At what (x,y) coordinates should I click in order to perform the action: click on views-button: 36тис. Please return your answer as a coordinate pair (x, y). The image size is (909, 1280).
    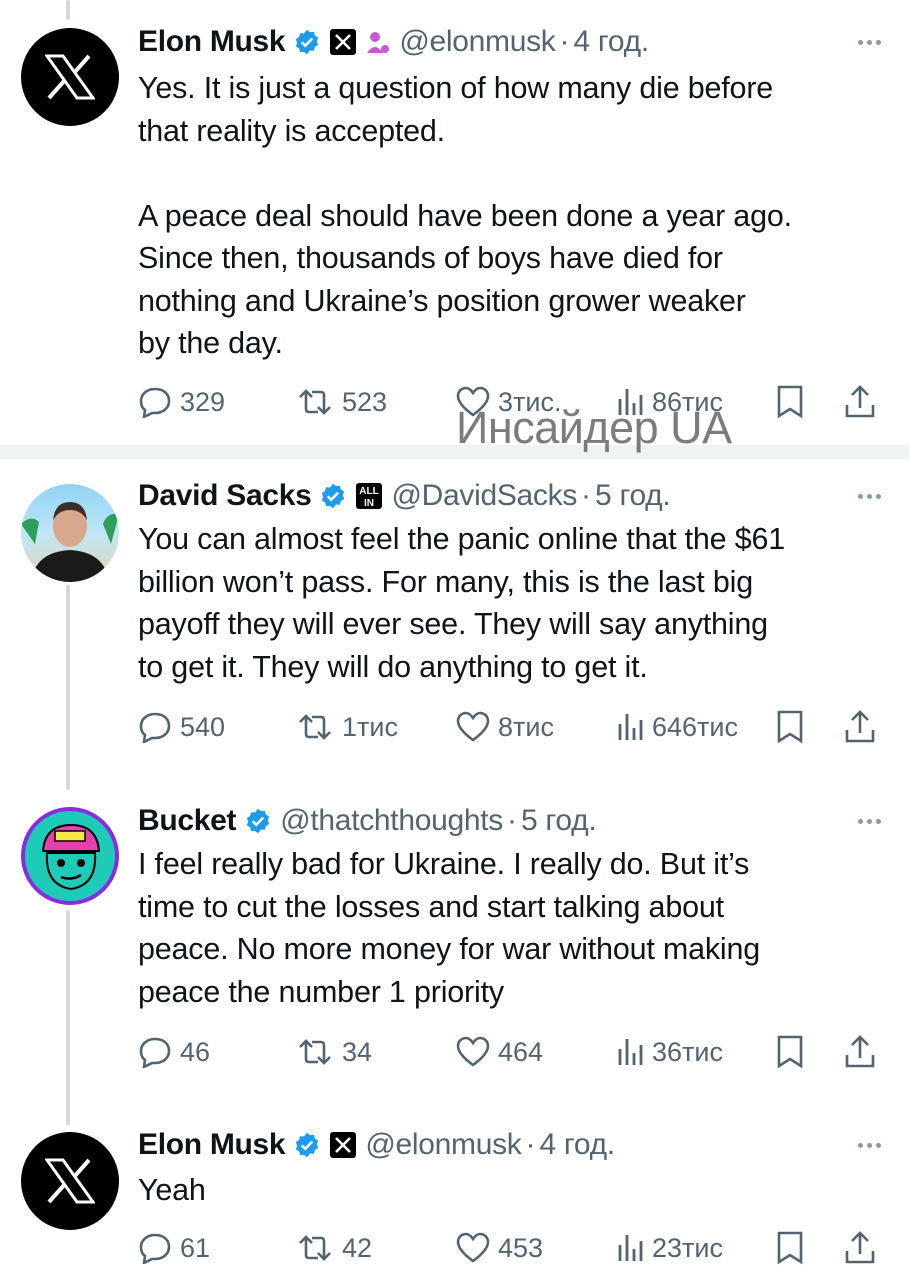
    Looking at the image, I should click on (669, 1052).